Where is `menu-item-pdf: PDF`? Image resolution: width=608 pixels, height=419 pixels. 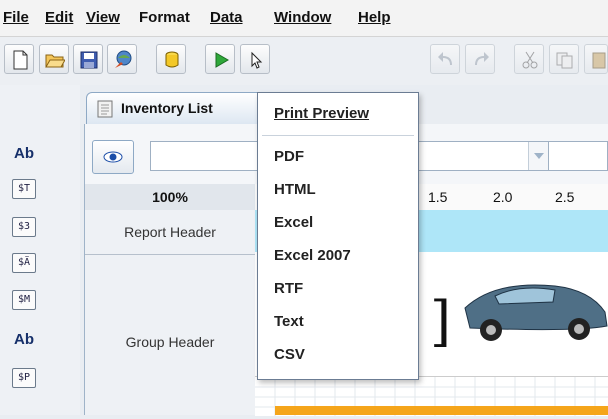
menu-item-pdf: PDF is located at coordinates (289, 156).